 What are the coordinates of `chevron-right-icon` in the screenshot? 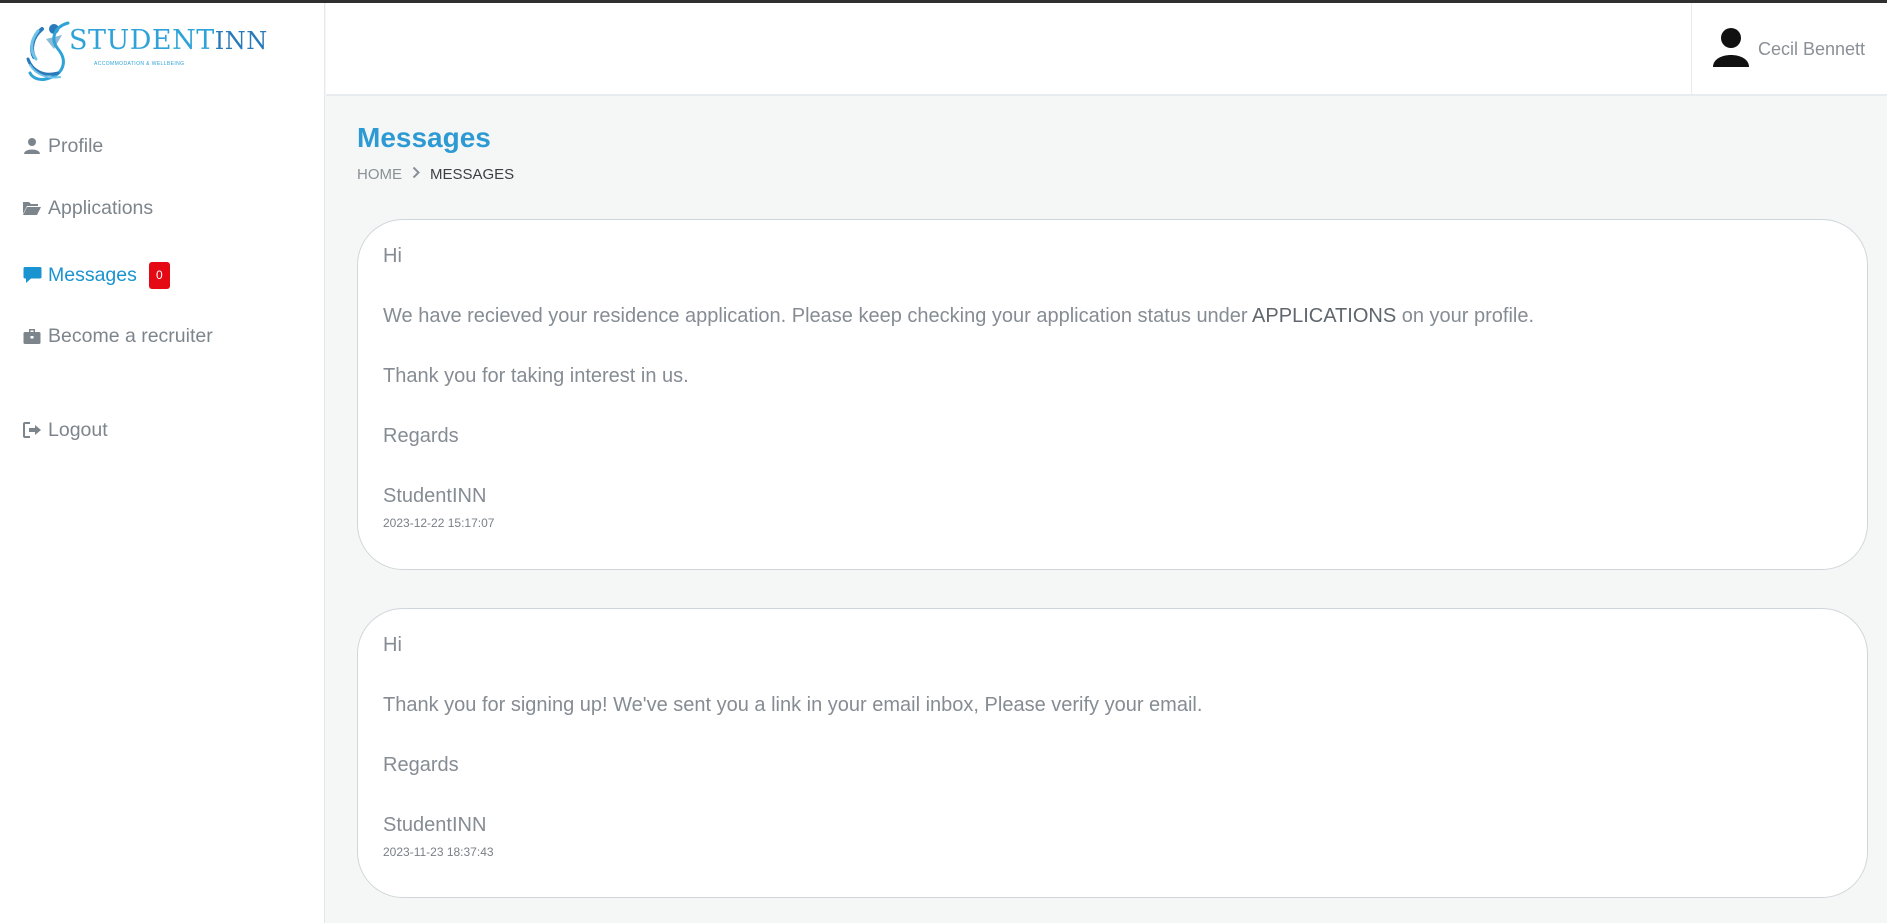 It's located at (416, 174).